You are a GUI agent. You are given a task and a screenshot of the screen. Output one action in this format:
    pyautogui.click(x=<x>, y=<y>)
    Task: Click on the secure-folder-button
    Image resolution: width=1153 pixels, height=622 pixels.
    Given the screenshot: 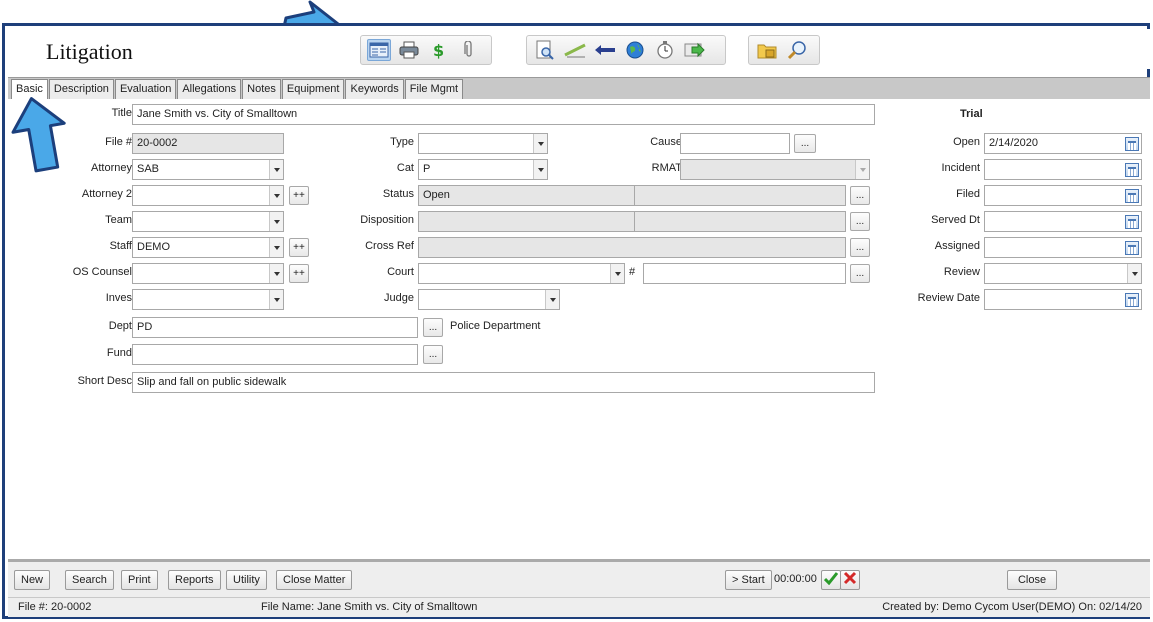 What is the action you would take?
    pyautogui.click(x=767, y=50)
    